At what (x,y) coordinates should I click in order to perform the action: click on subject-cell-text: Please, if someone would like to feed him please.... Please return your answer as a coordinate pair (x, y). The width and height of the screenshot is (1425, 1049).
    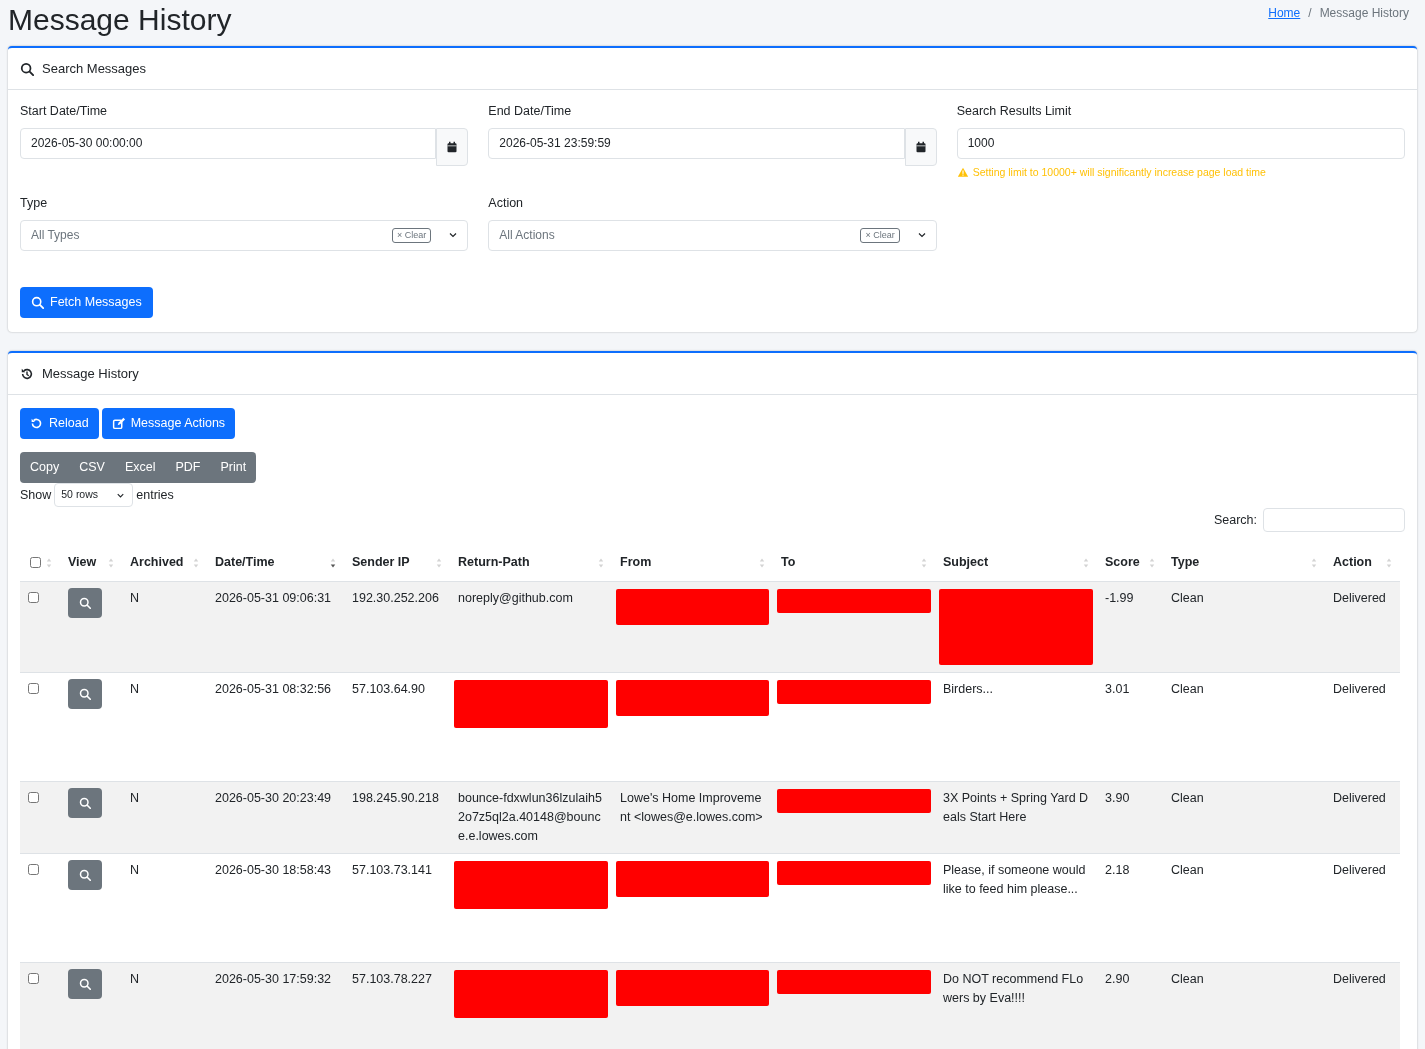
    Looking at the image, I should click on (1015, 879).